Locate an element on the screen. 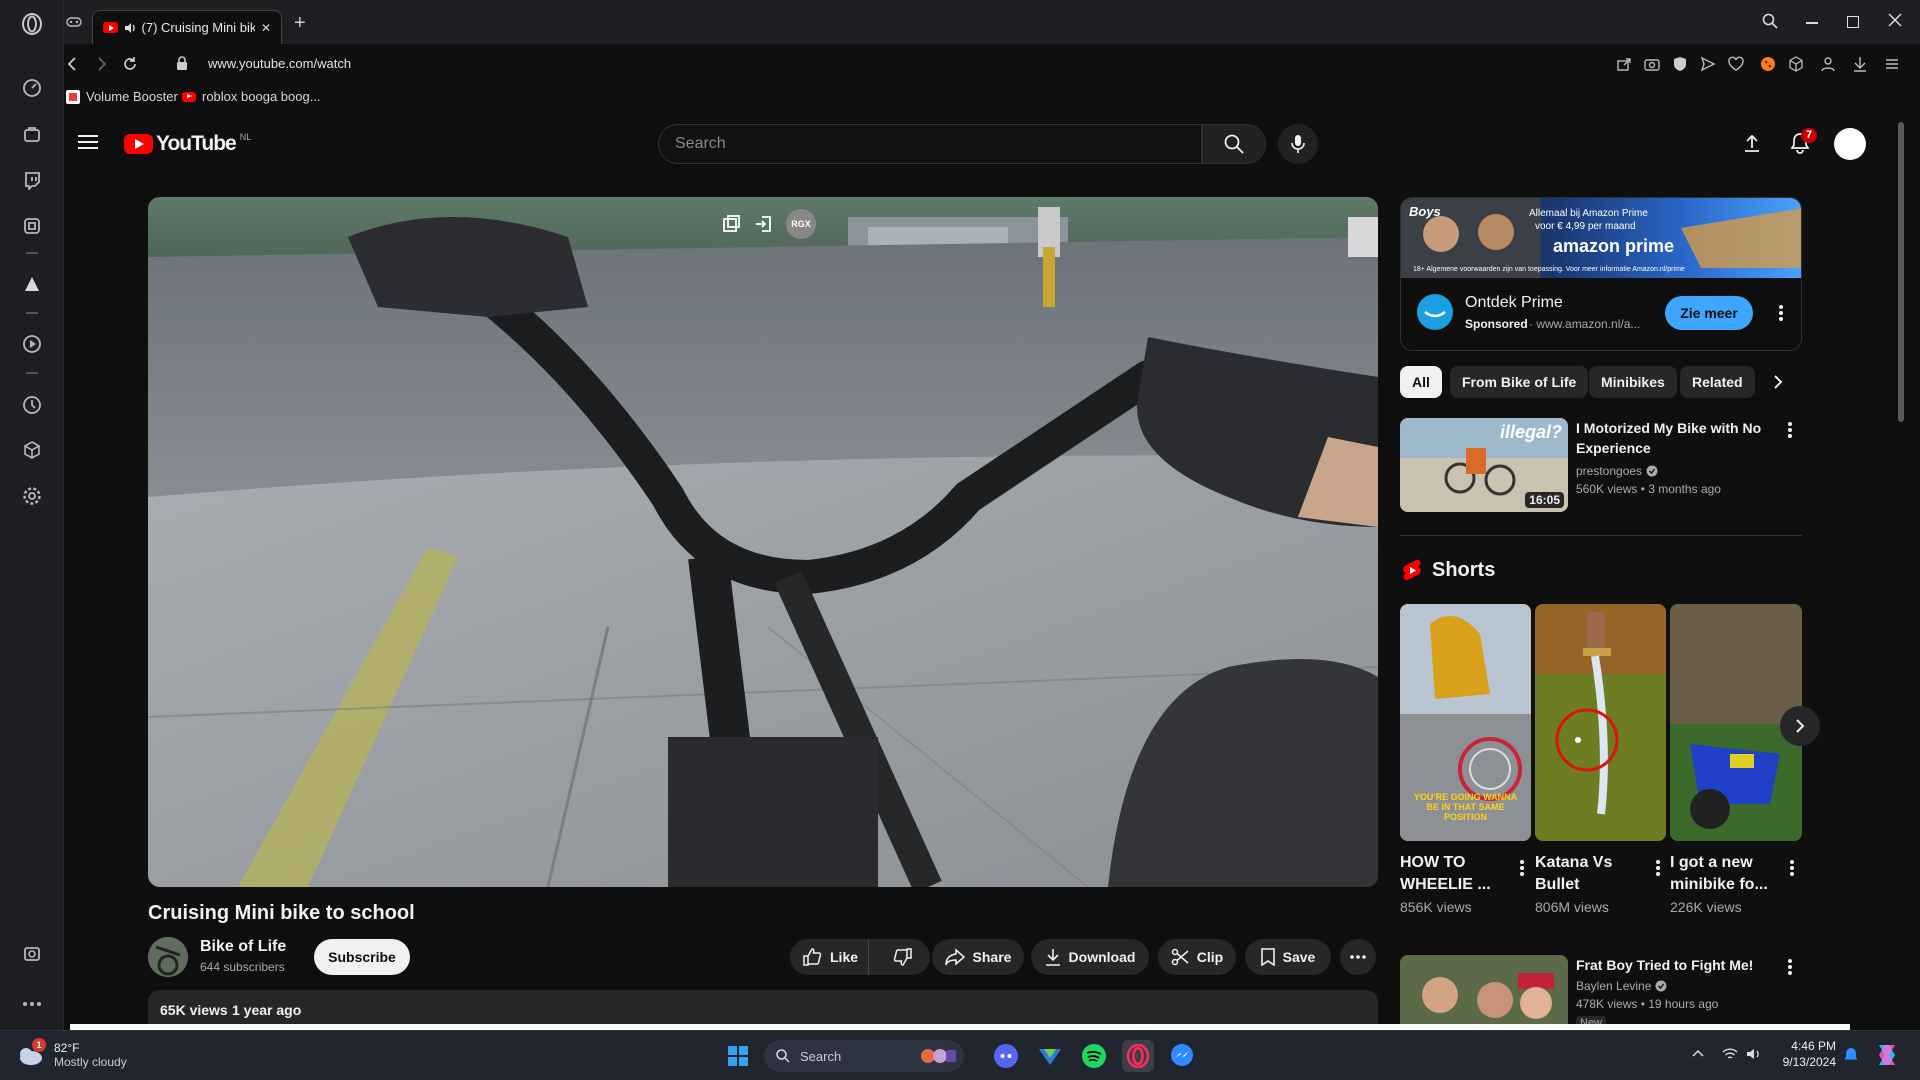 This screenshot has height=1080, width=1920. short-title: Katana Vs Bullet is located at coordinates (1573, 874).